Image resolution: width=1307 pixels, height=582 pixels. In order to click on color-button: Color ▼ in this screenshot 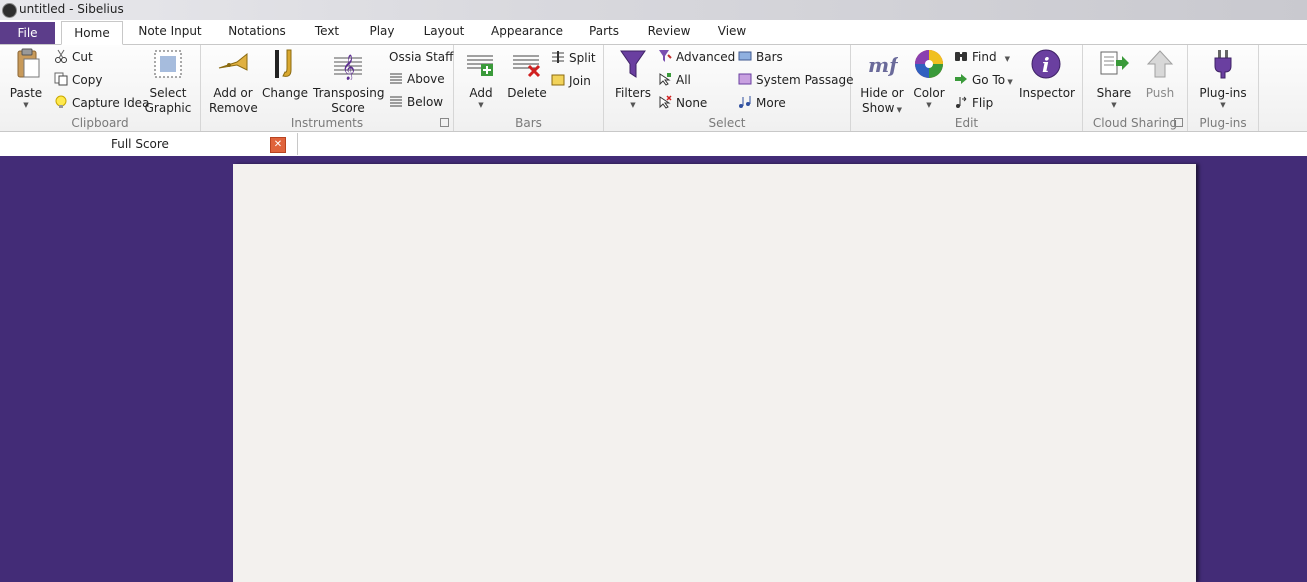, I will do `click(929, 78)`.